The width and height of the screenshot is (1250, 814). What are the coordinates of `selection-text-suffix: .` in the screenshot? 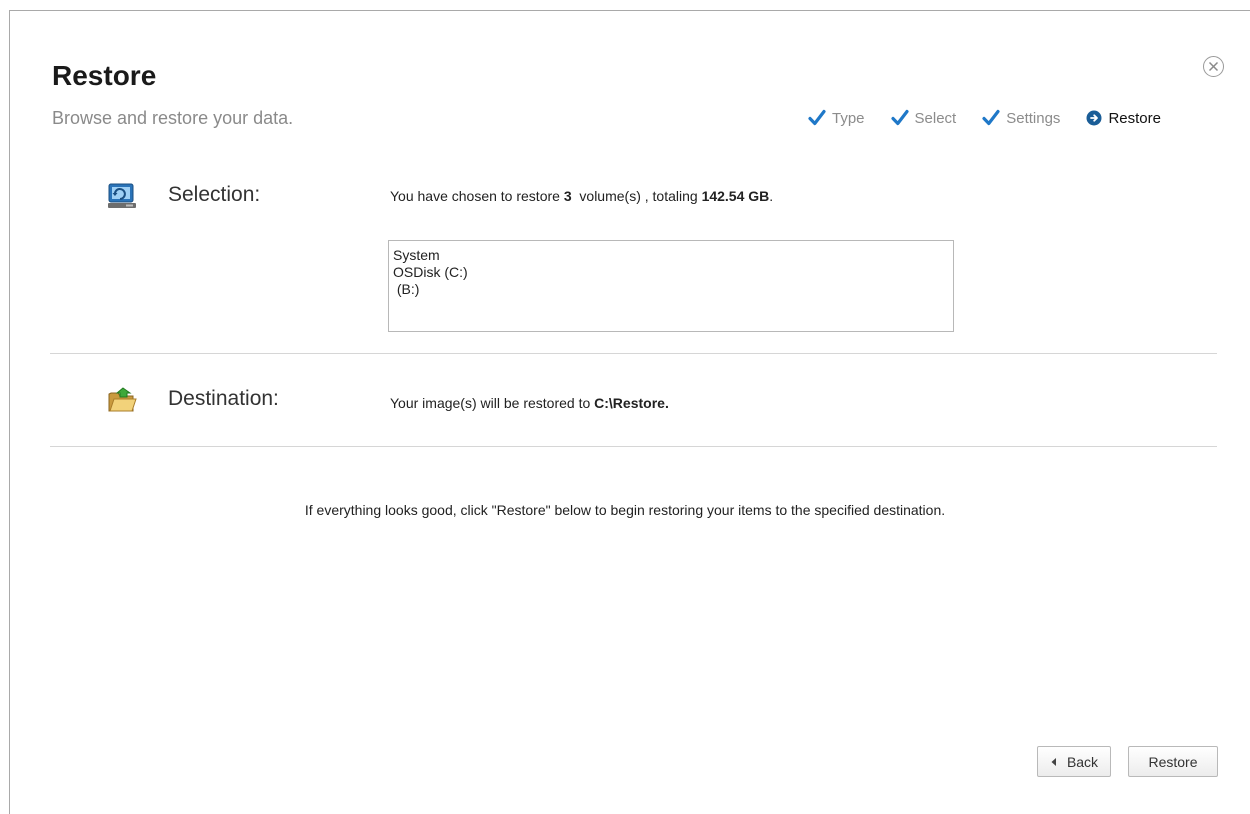 It's located at (771, 196).